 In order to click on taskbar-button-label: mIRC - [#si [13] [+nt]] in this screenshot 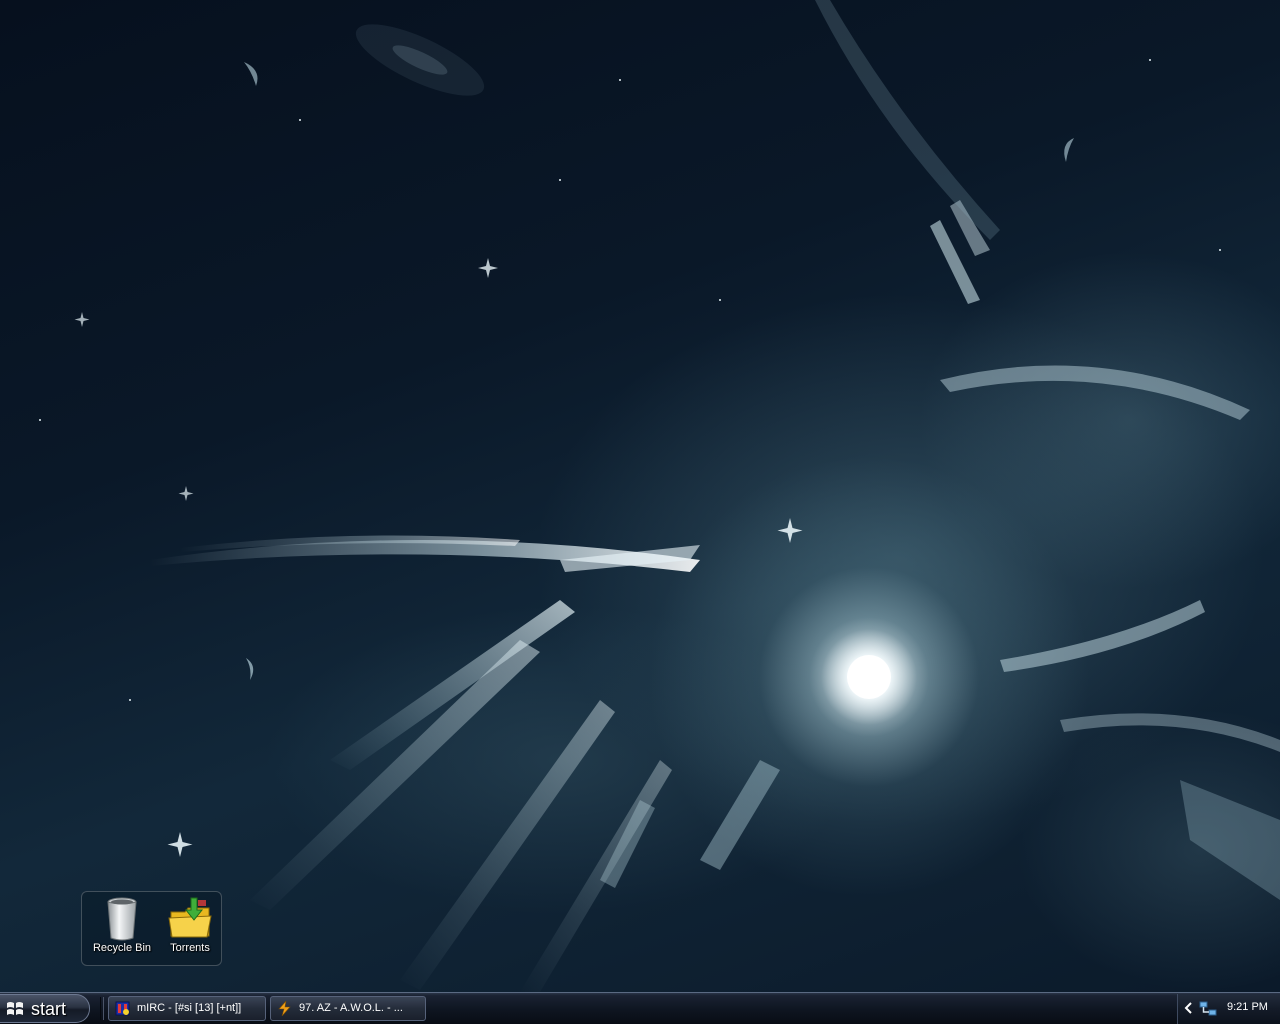, I will do `click(189, 1008)`.